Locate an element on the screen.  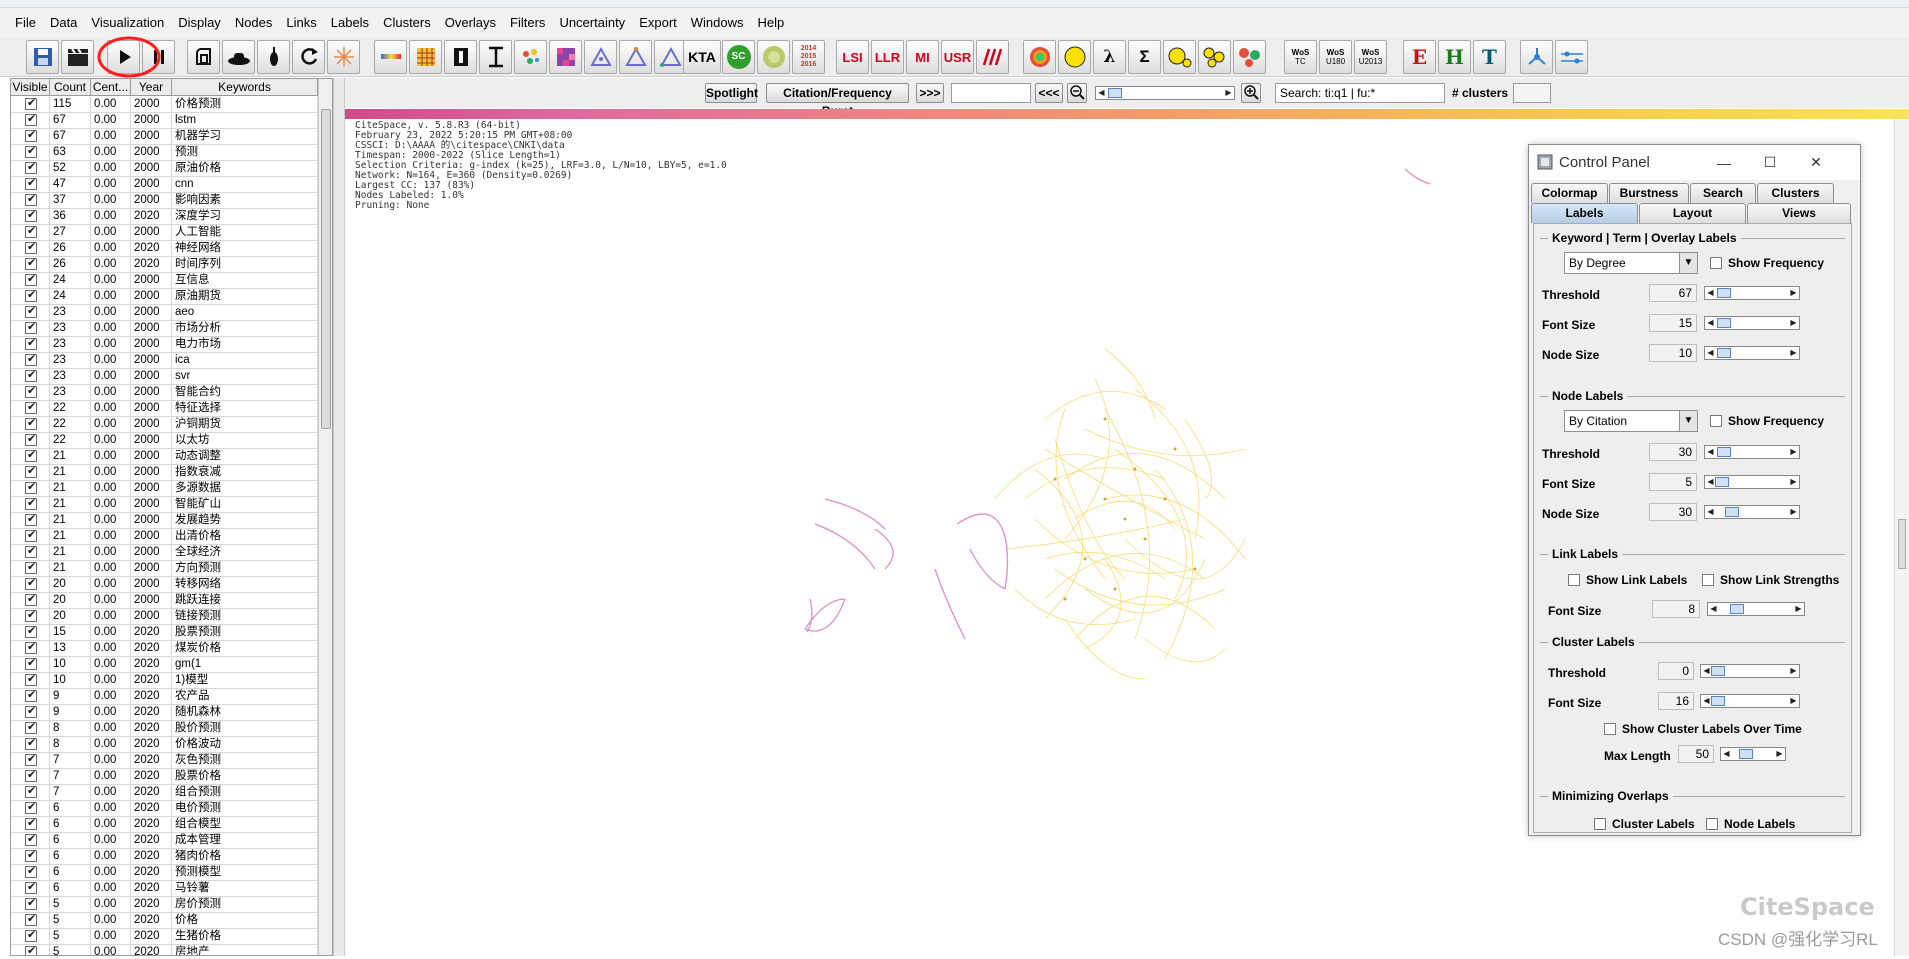
wos-u180-button: WoS U180 is located at coordinates (1335, 57).